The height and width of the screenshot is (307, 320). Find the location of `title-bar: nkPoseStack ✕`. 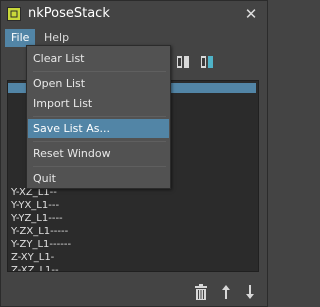

title-bar: nkPoseStack ✕ is located at coordinates (134, 15).